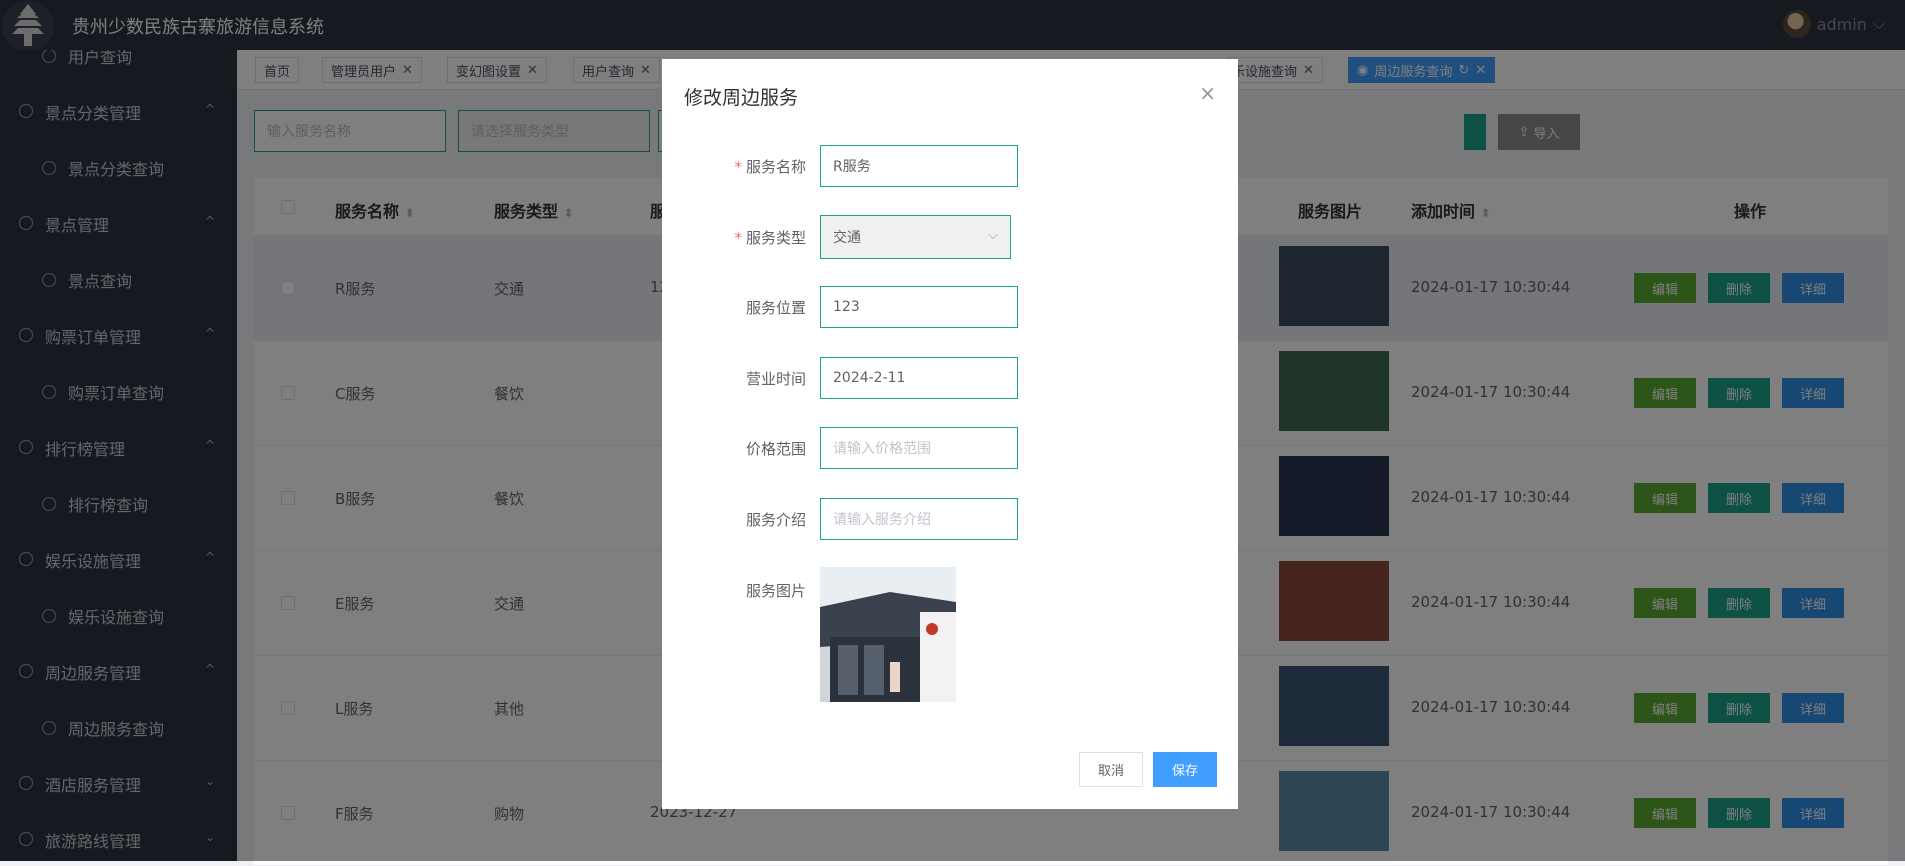  What do you see at coordinates (919, 166) in the screenshot?
I see `service-name-input: R服务` at bounding box center [919, 166].